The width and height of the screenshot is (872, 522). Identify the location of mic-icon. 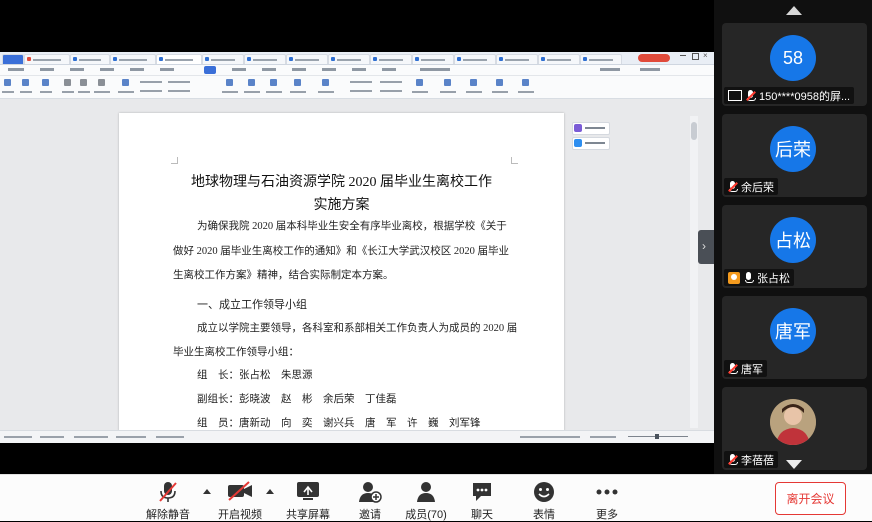
(749, 277).